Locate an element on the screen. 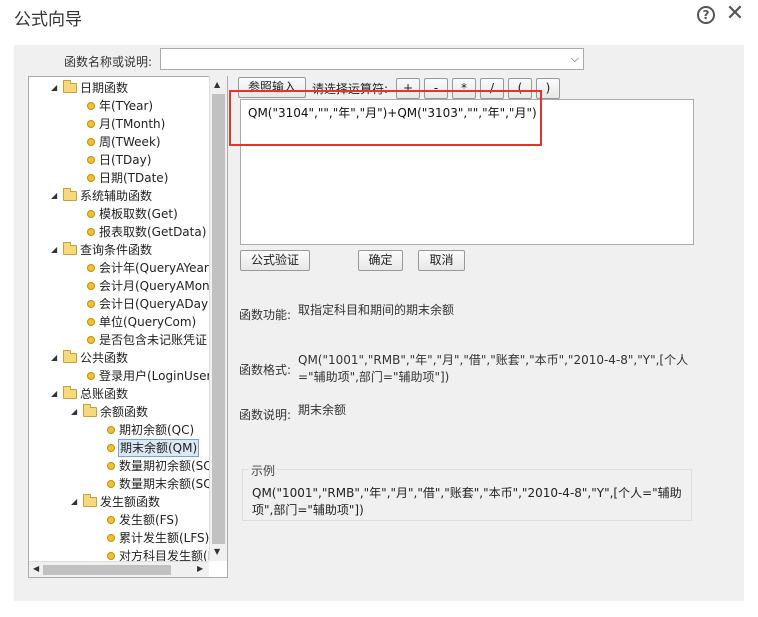  tree-group-query: ◢ 查询条件函数 is located at coordinates (128, 250).